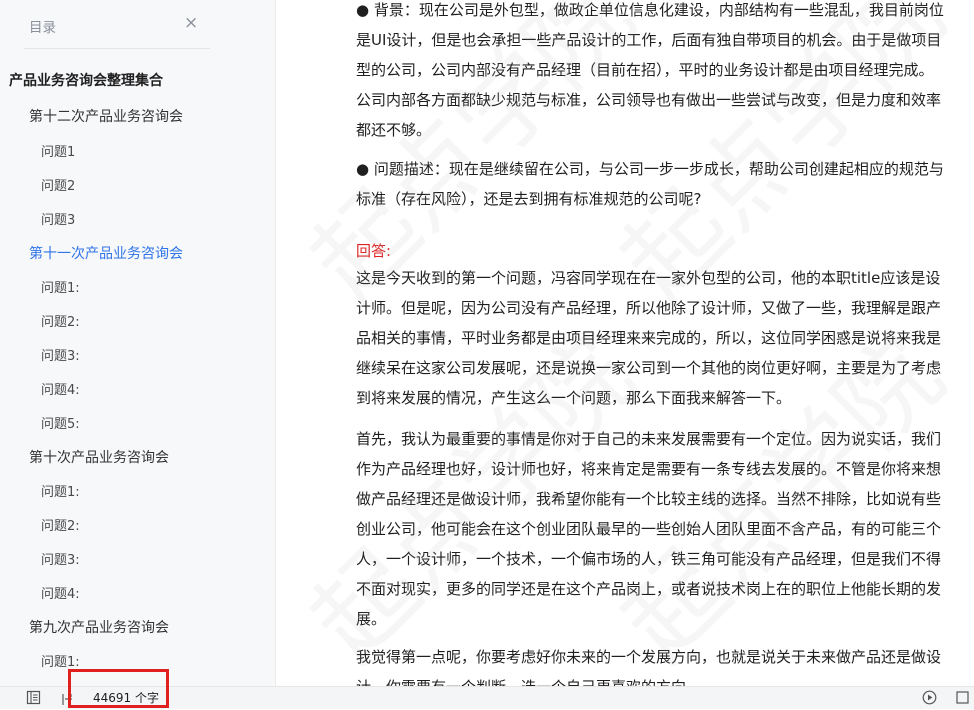 The image size is (974, 710). What do you see at coordinates (58, 218) in the screenshot?
I see `toc-question-item: 问题3` at bounding box center [58, 218].